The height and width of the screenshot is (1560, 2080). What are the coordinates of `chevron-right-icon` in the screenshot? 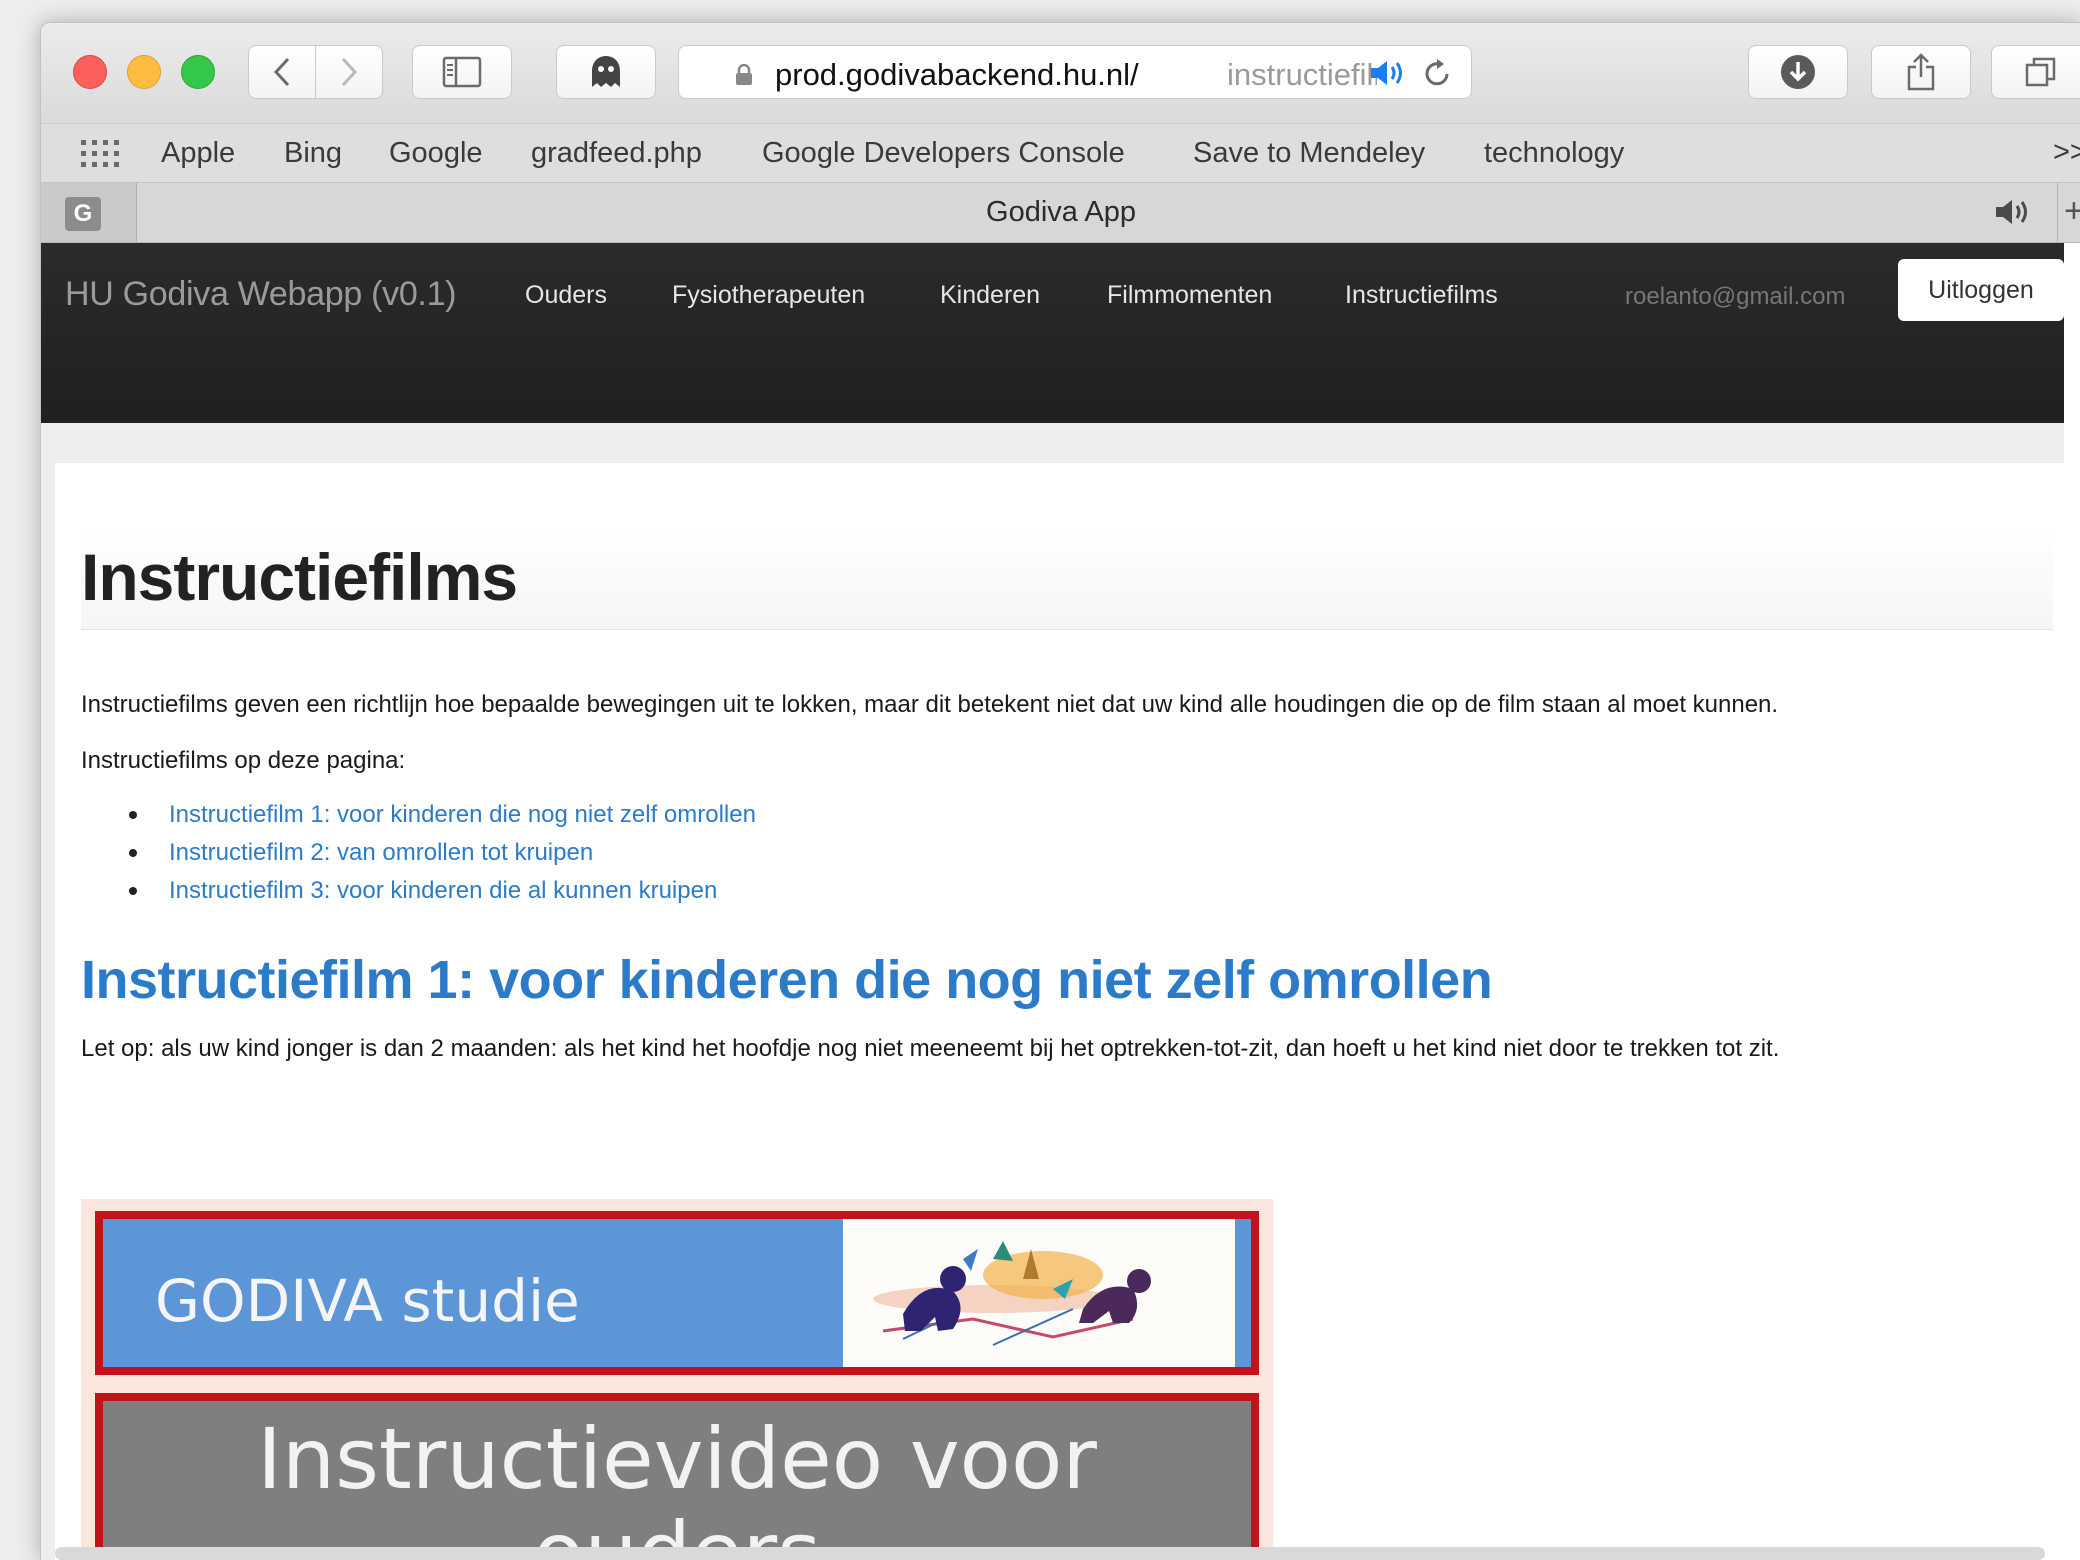 It's located at (349, 72).